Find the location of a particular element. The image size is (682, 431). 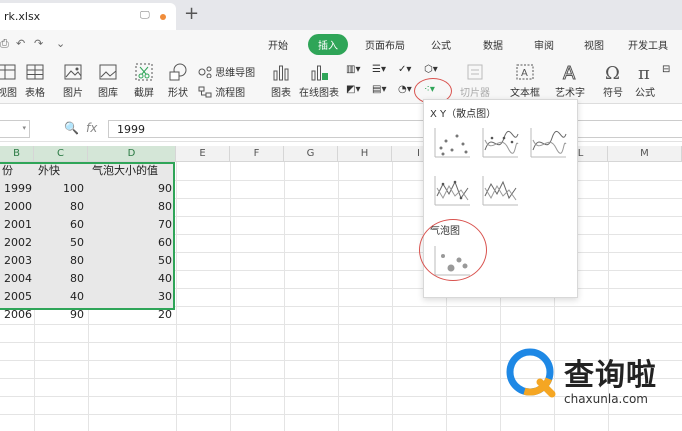

cell-x: 60 is located at coordinates (59, 225).